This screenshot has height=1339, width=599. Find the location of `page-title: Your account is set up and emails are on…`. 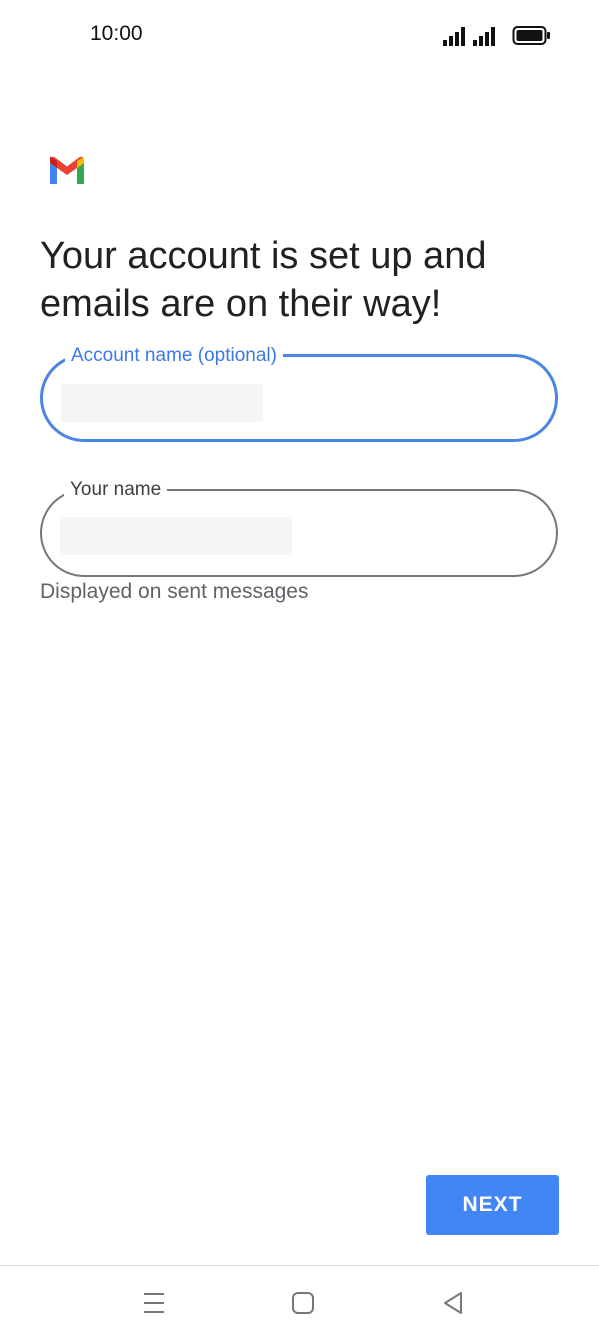

page-title: Your account is set up and emails are on… is located at coordinates (263, 280).